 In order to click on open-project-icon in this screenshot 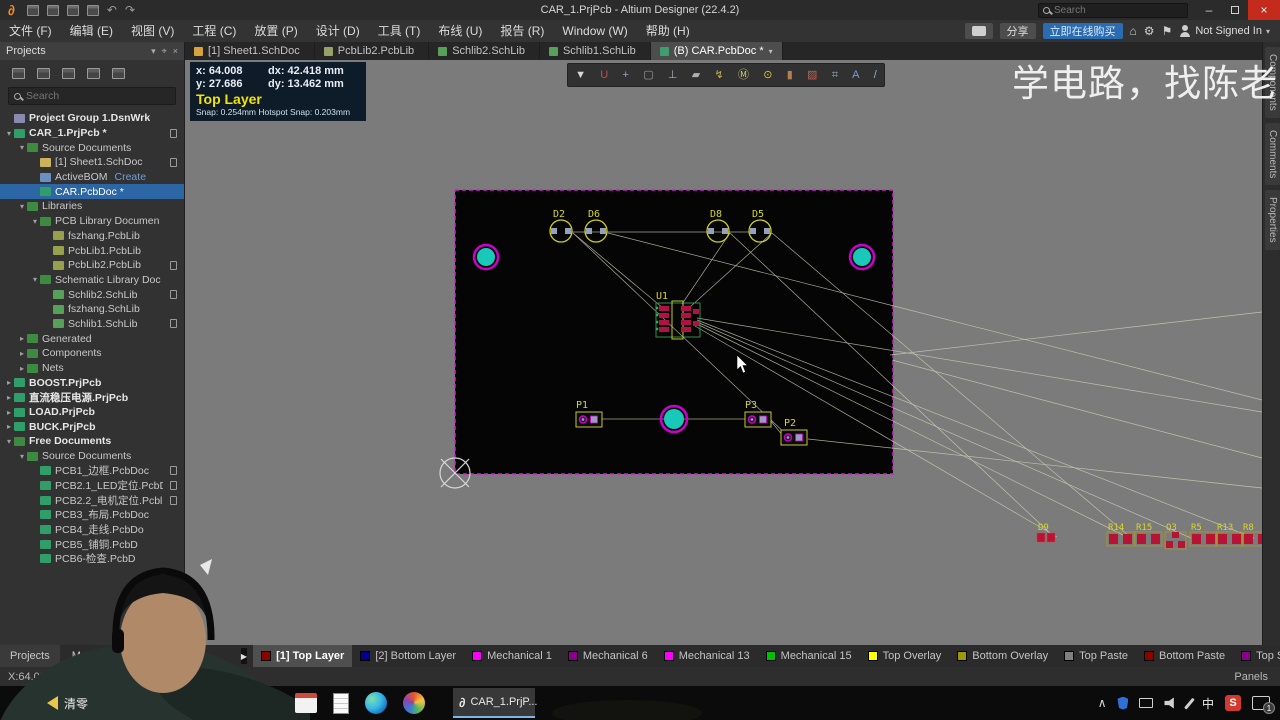, I will do `click(92, 10)`.